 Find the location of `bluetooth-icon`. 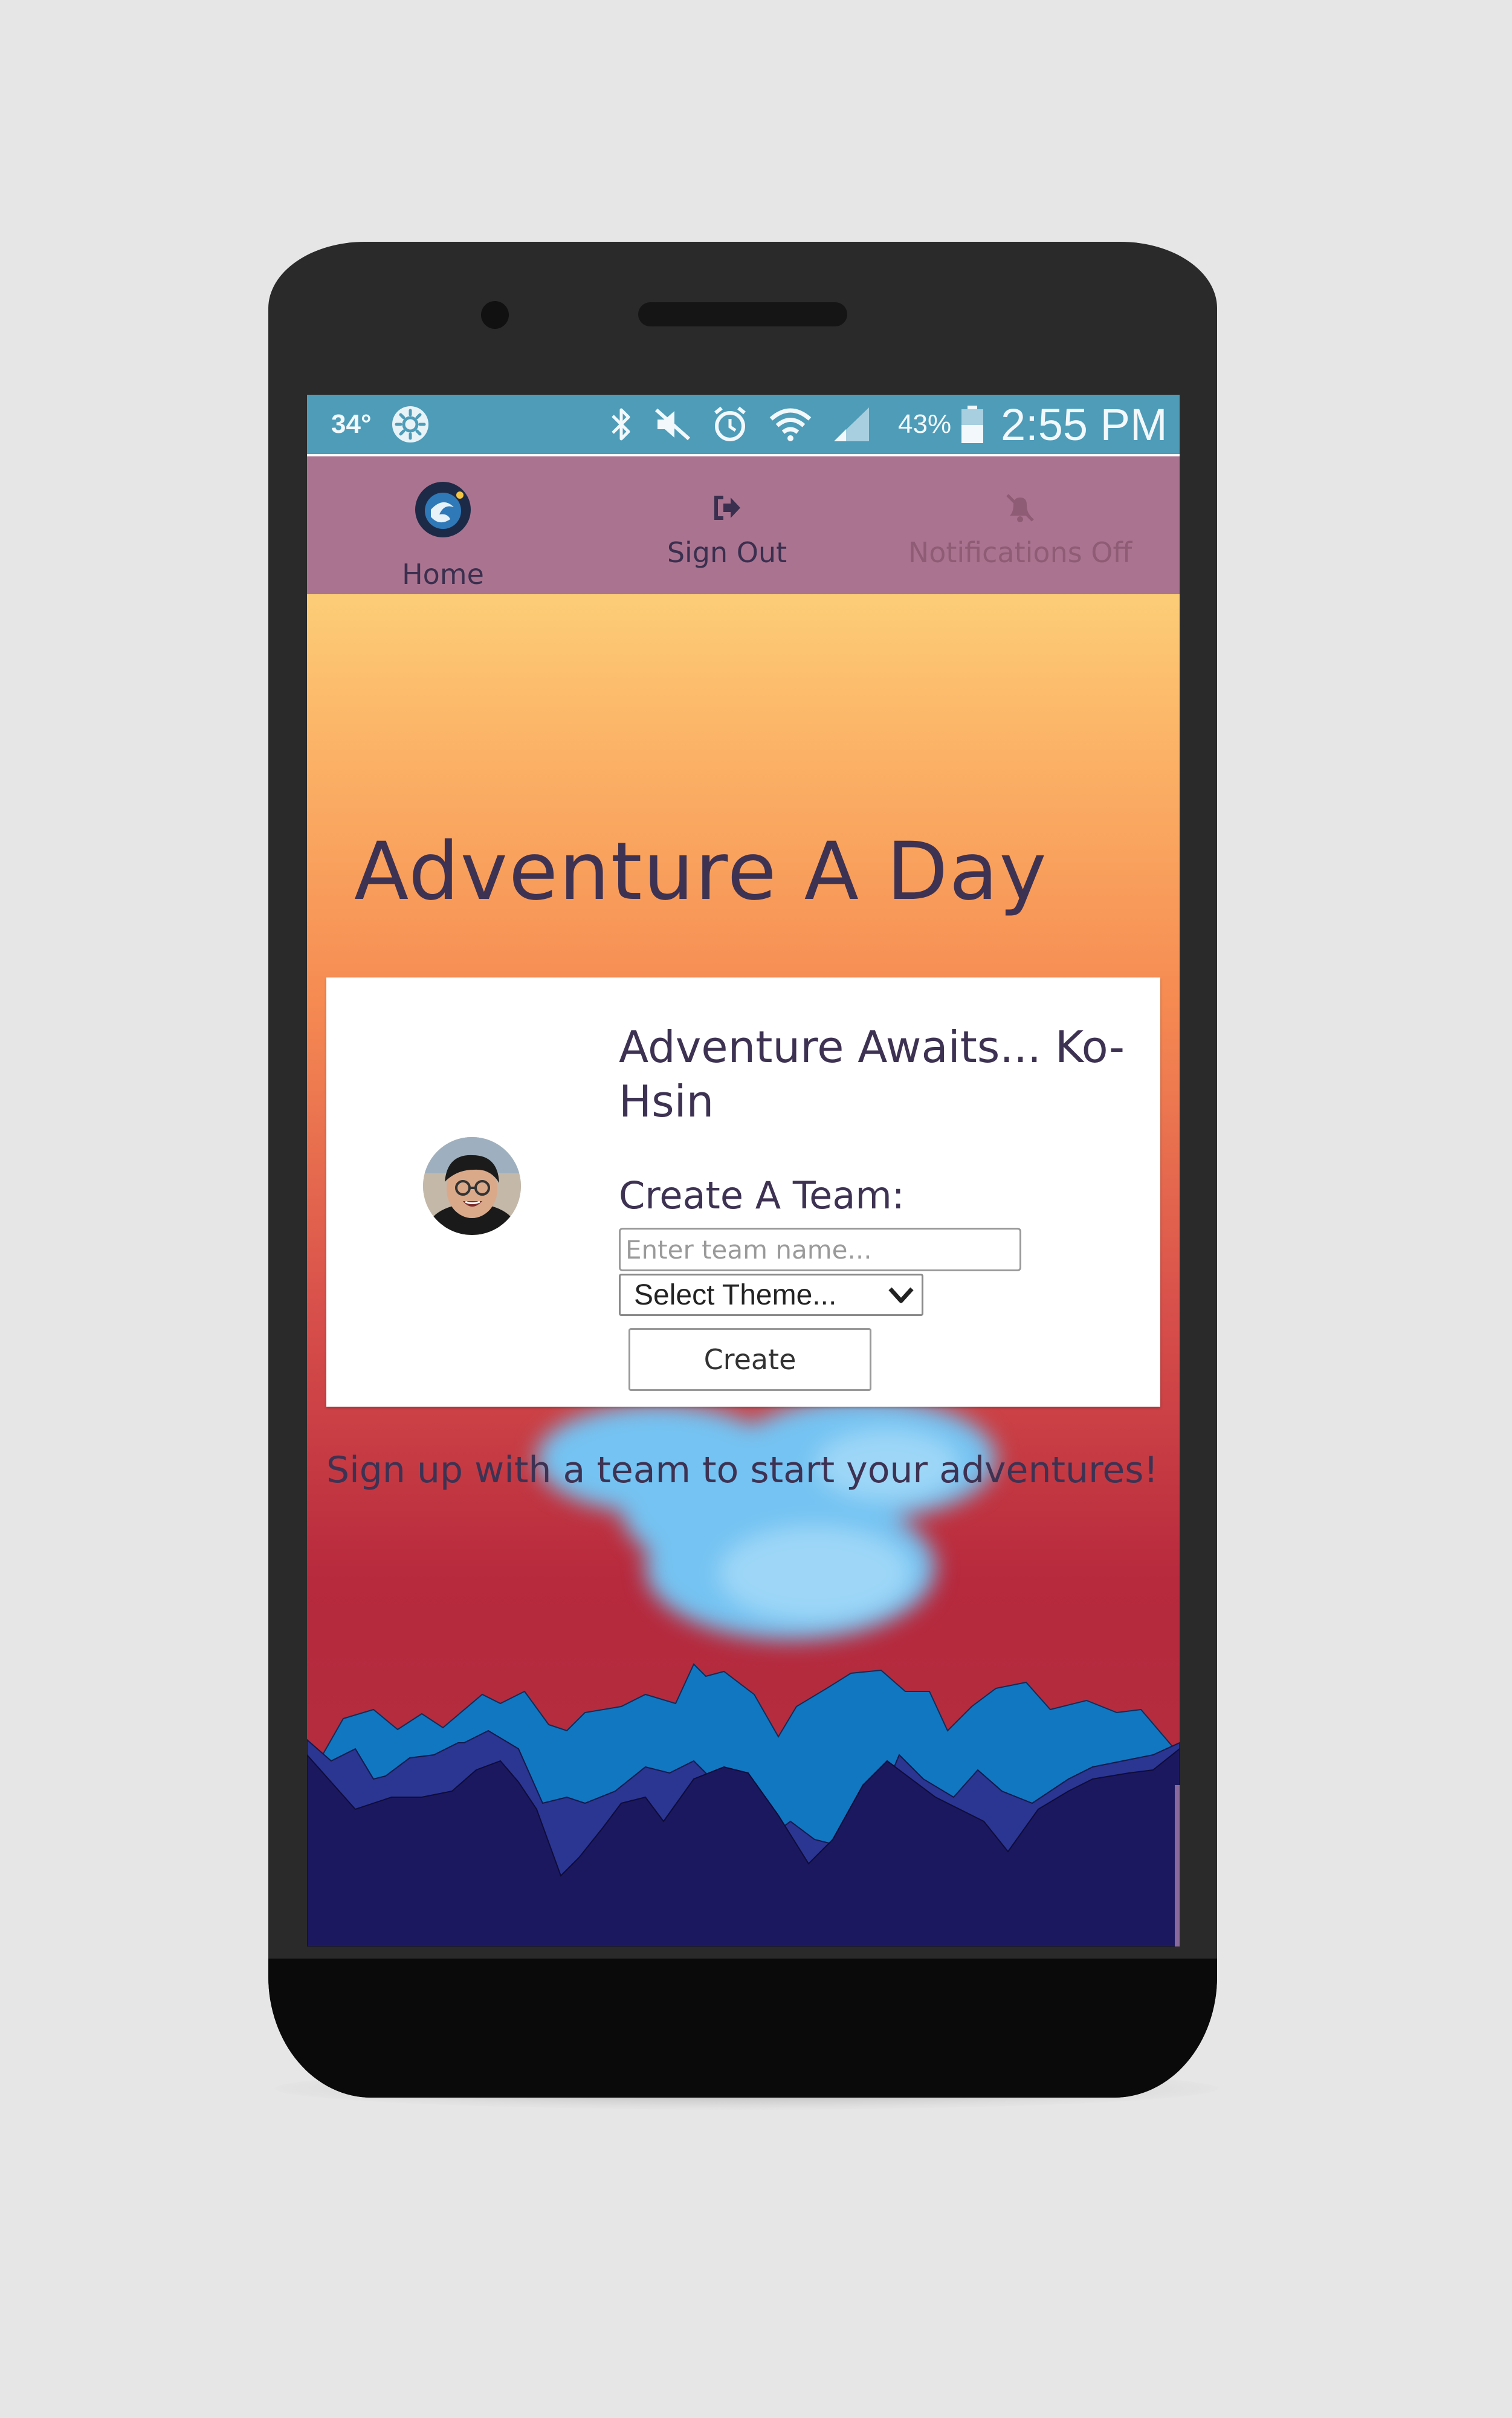

bluetooth-icon is located at coordinates (621, 425).